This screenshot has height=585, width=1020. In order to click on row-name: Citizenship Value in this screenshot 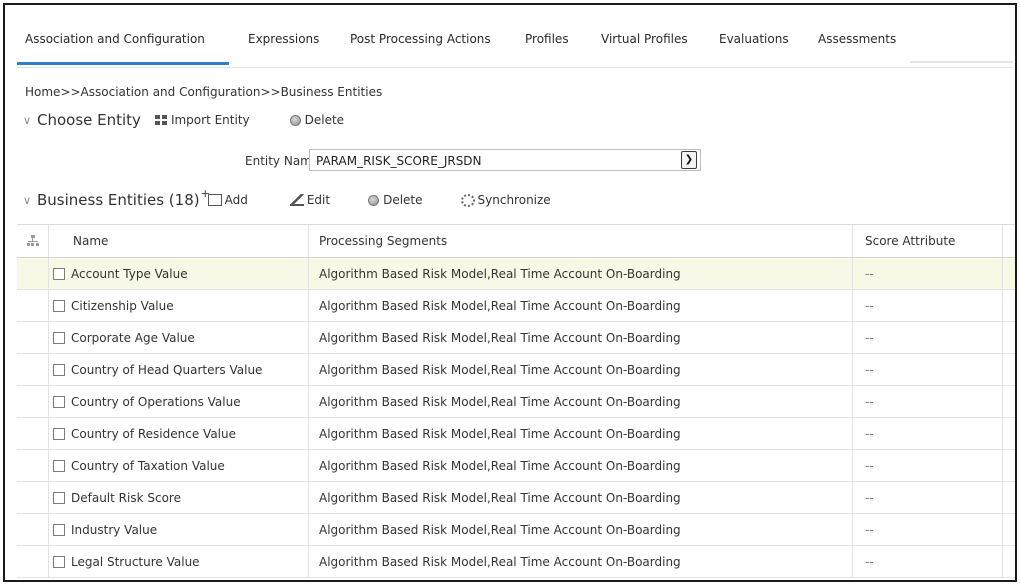, I will do `click(122, 305)`.